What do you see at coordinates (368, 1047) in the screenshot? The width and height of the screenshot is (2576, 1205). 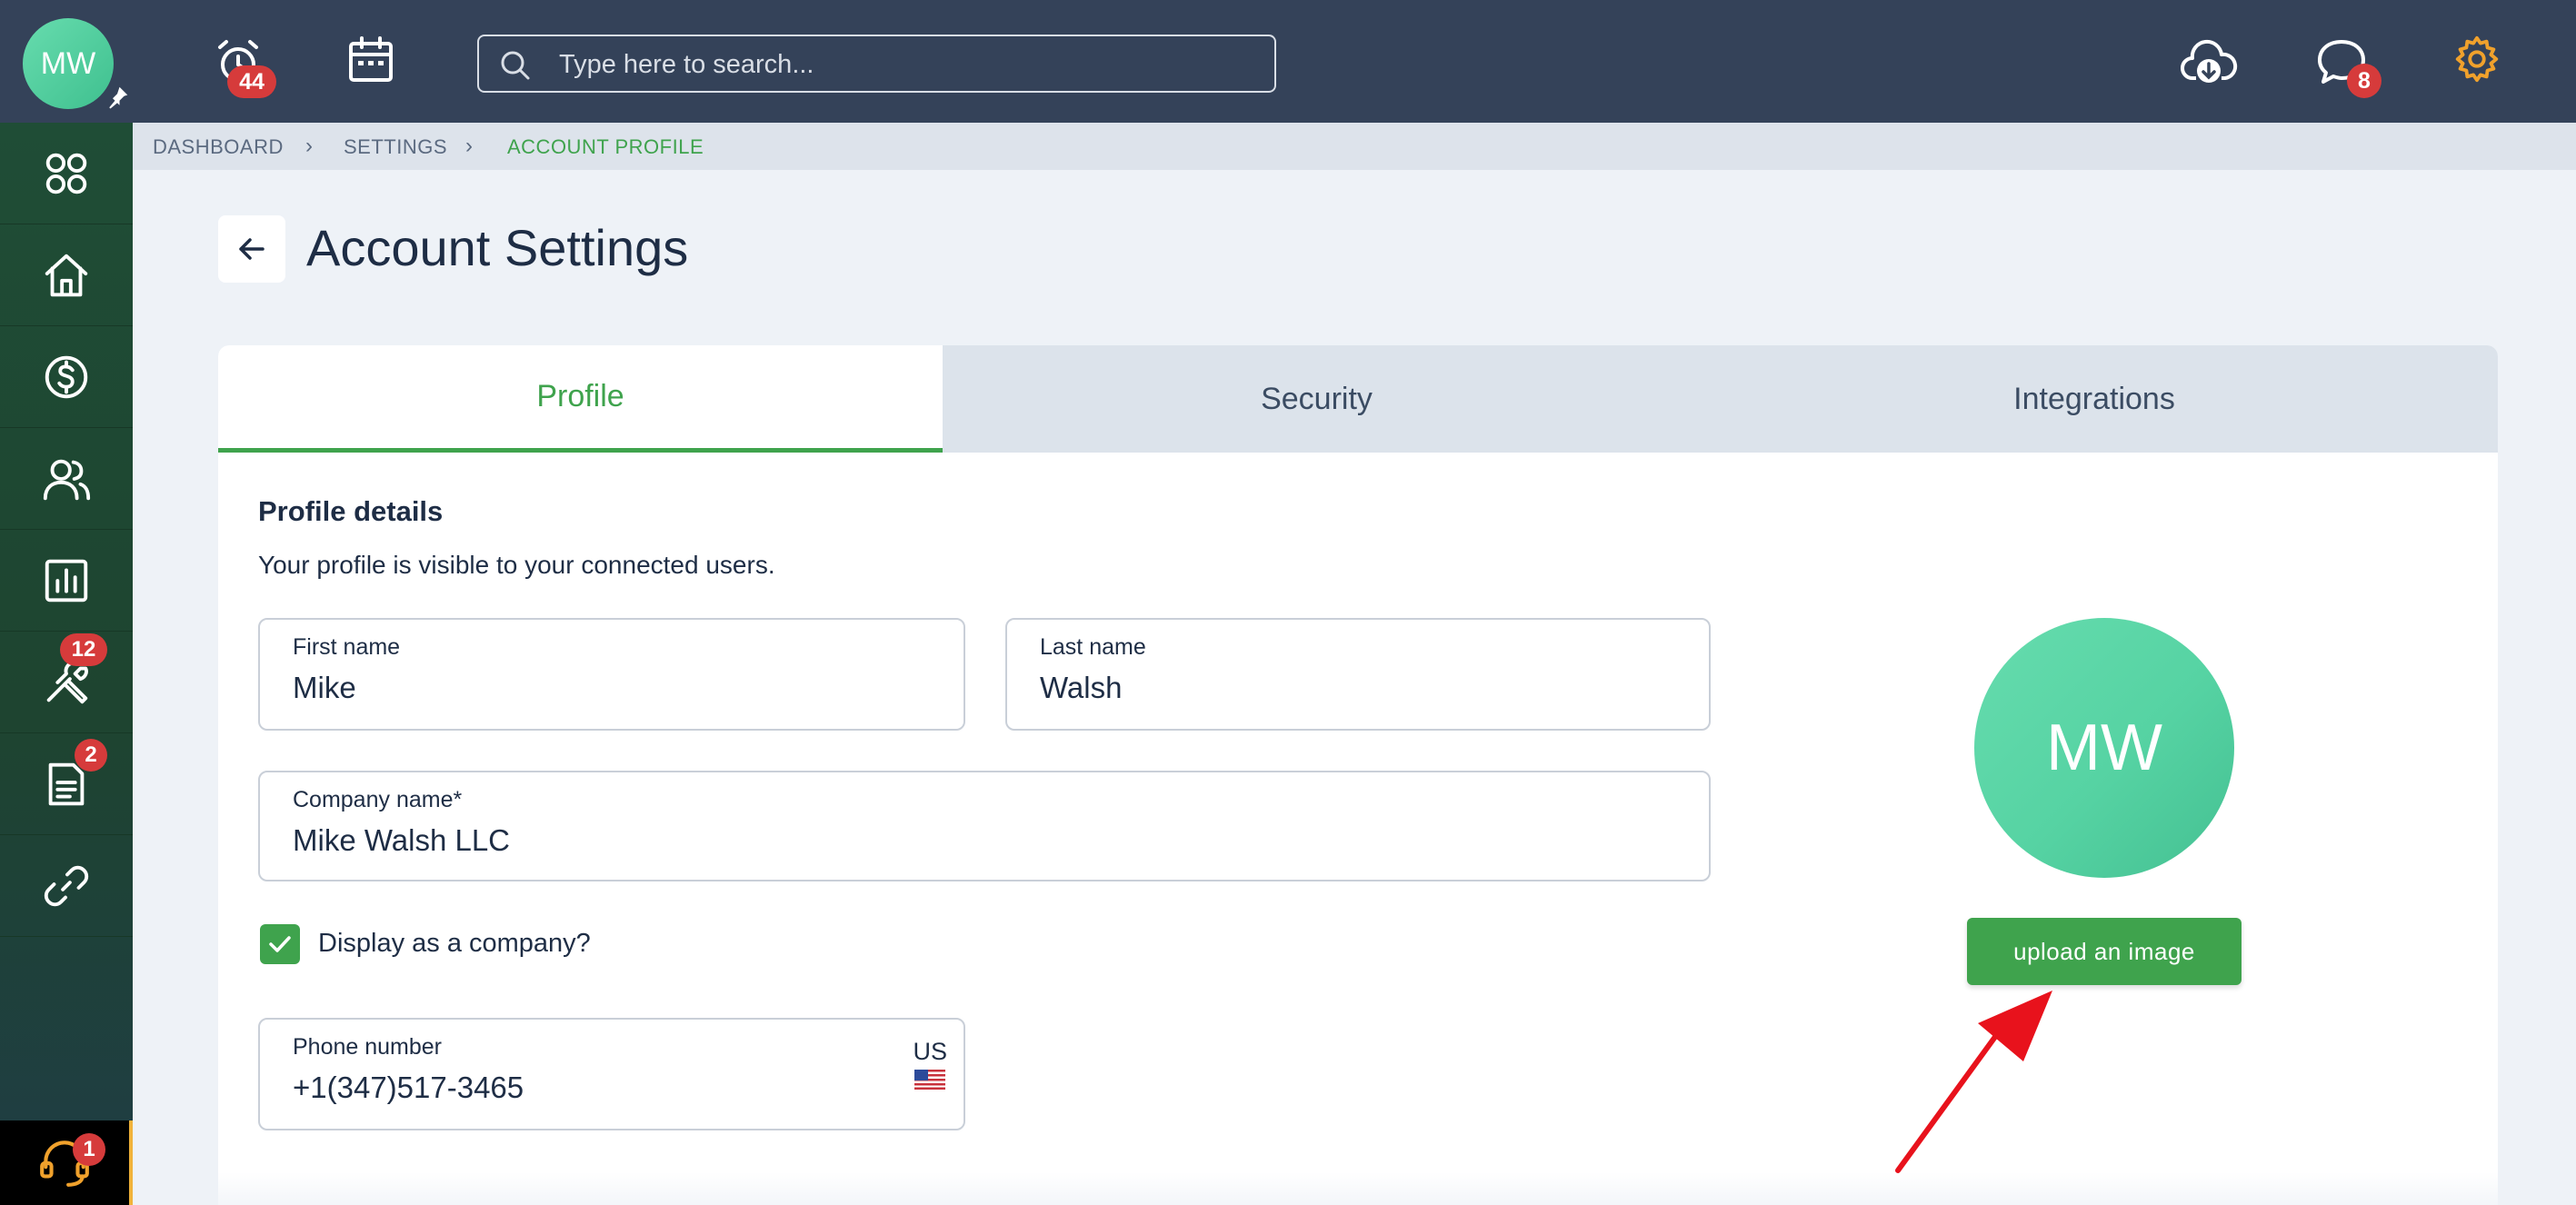 I see `phone-number-label: Phone number` at bounding box center [368, 1047].